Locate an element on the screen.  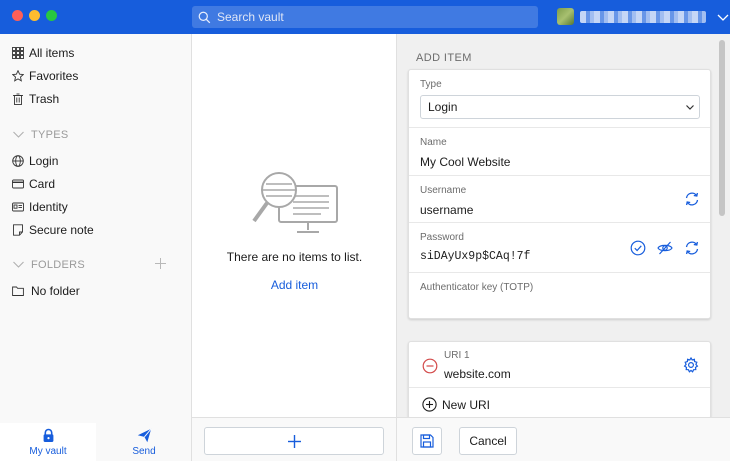
window-close-button is located at coordinates (17, 15).